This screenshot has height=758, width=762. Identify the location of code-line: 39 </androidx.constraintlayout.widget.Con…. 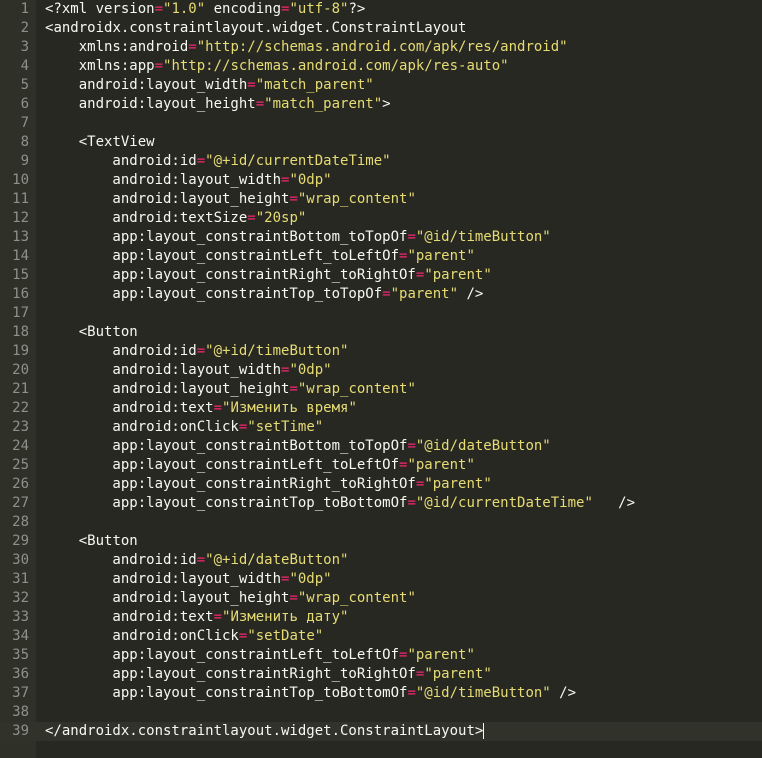
(381, 731).